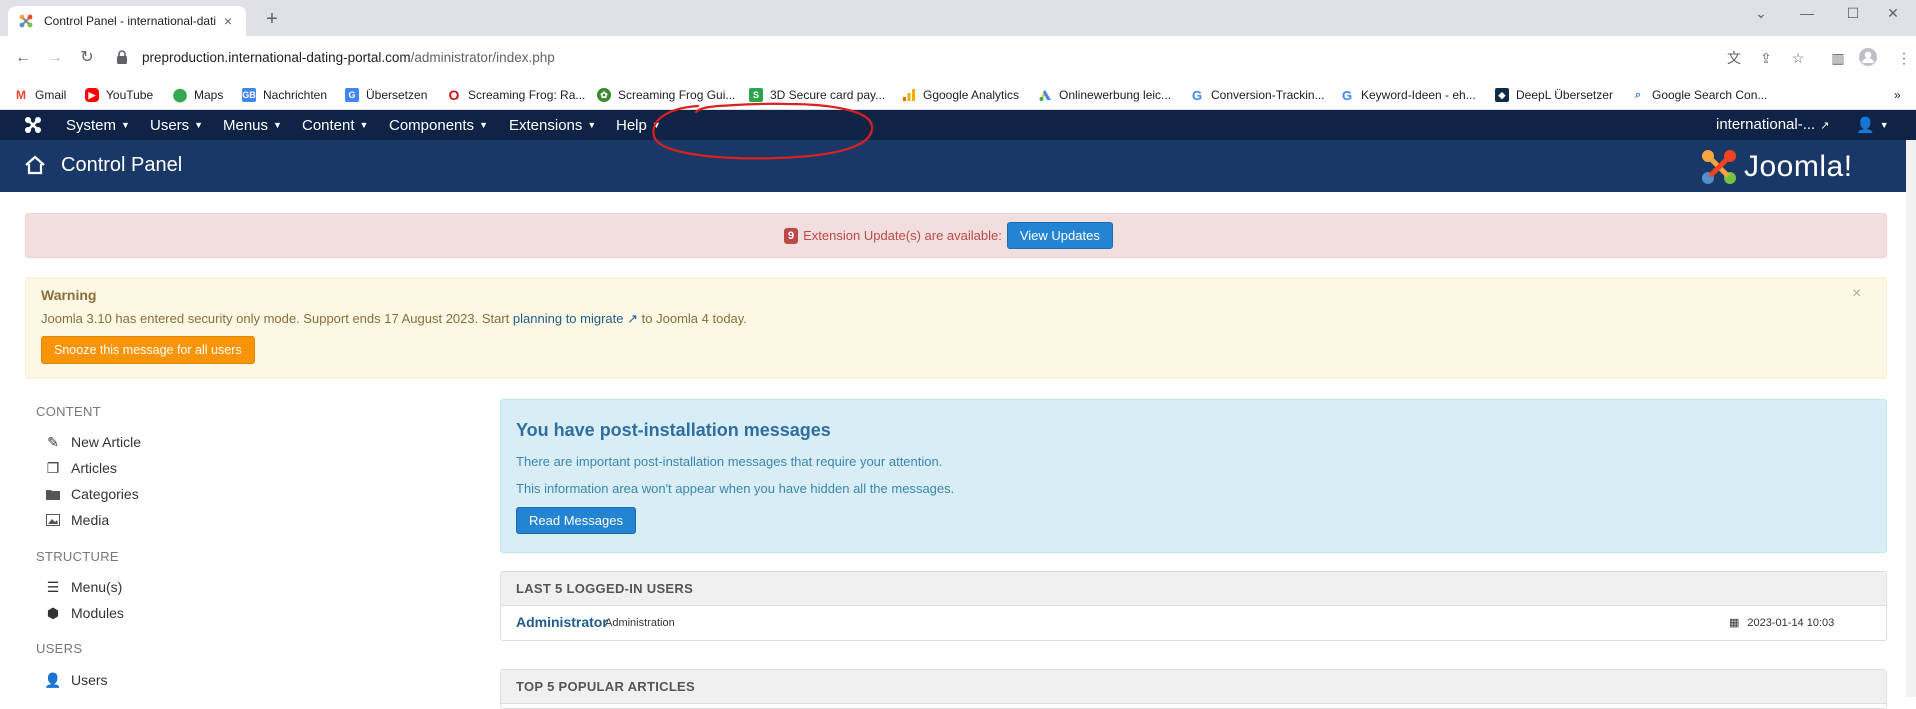 Image resolution: width=1916 pixels, height=709 pixels. What do you see at coordinates (21, 95) in the screenshot?
I see `gmail-icon: M` at bounding box center [21, 95].